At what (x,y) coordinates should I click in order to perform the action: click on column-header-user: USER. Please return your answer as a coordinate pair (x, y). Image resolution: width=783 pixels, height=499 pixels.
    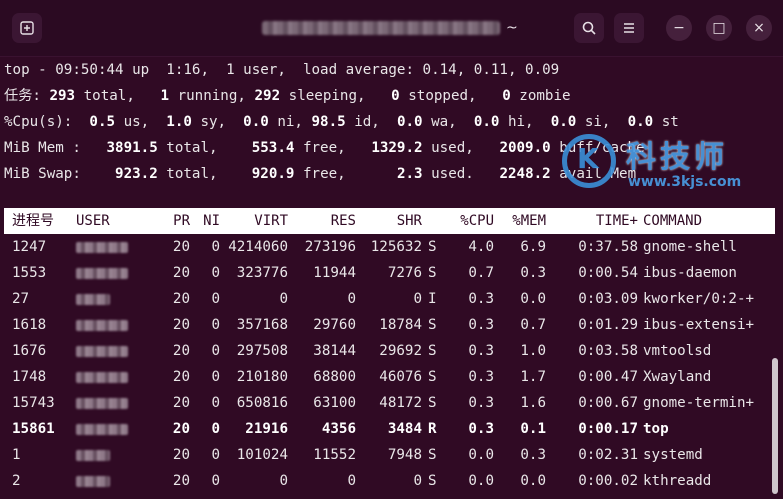
    Looking at the image, I should click on (93, 221).